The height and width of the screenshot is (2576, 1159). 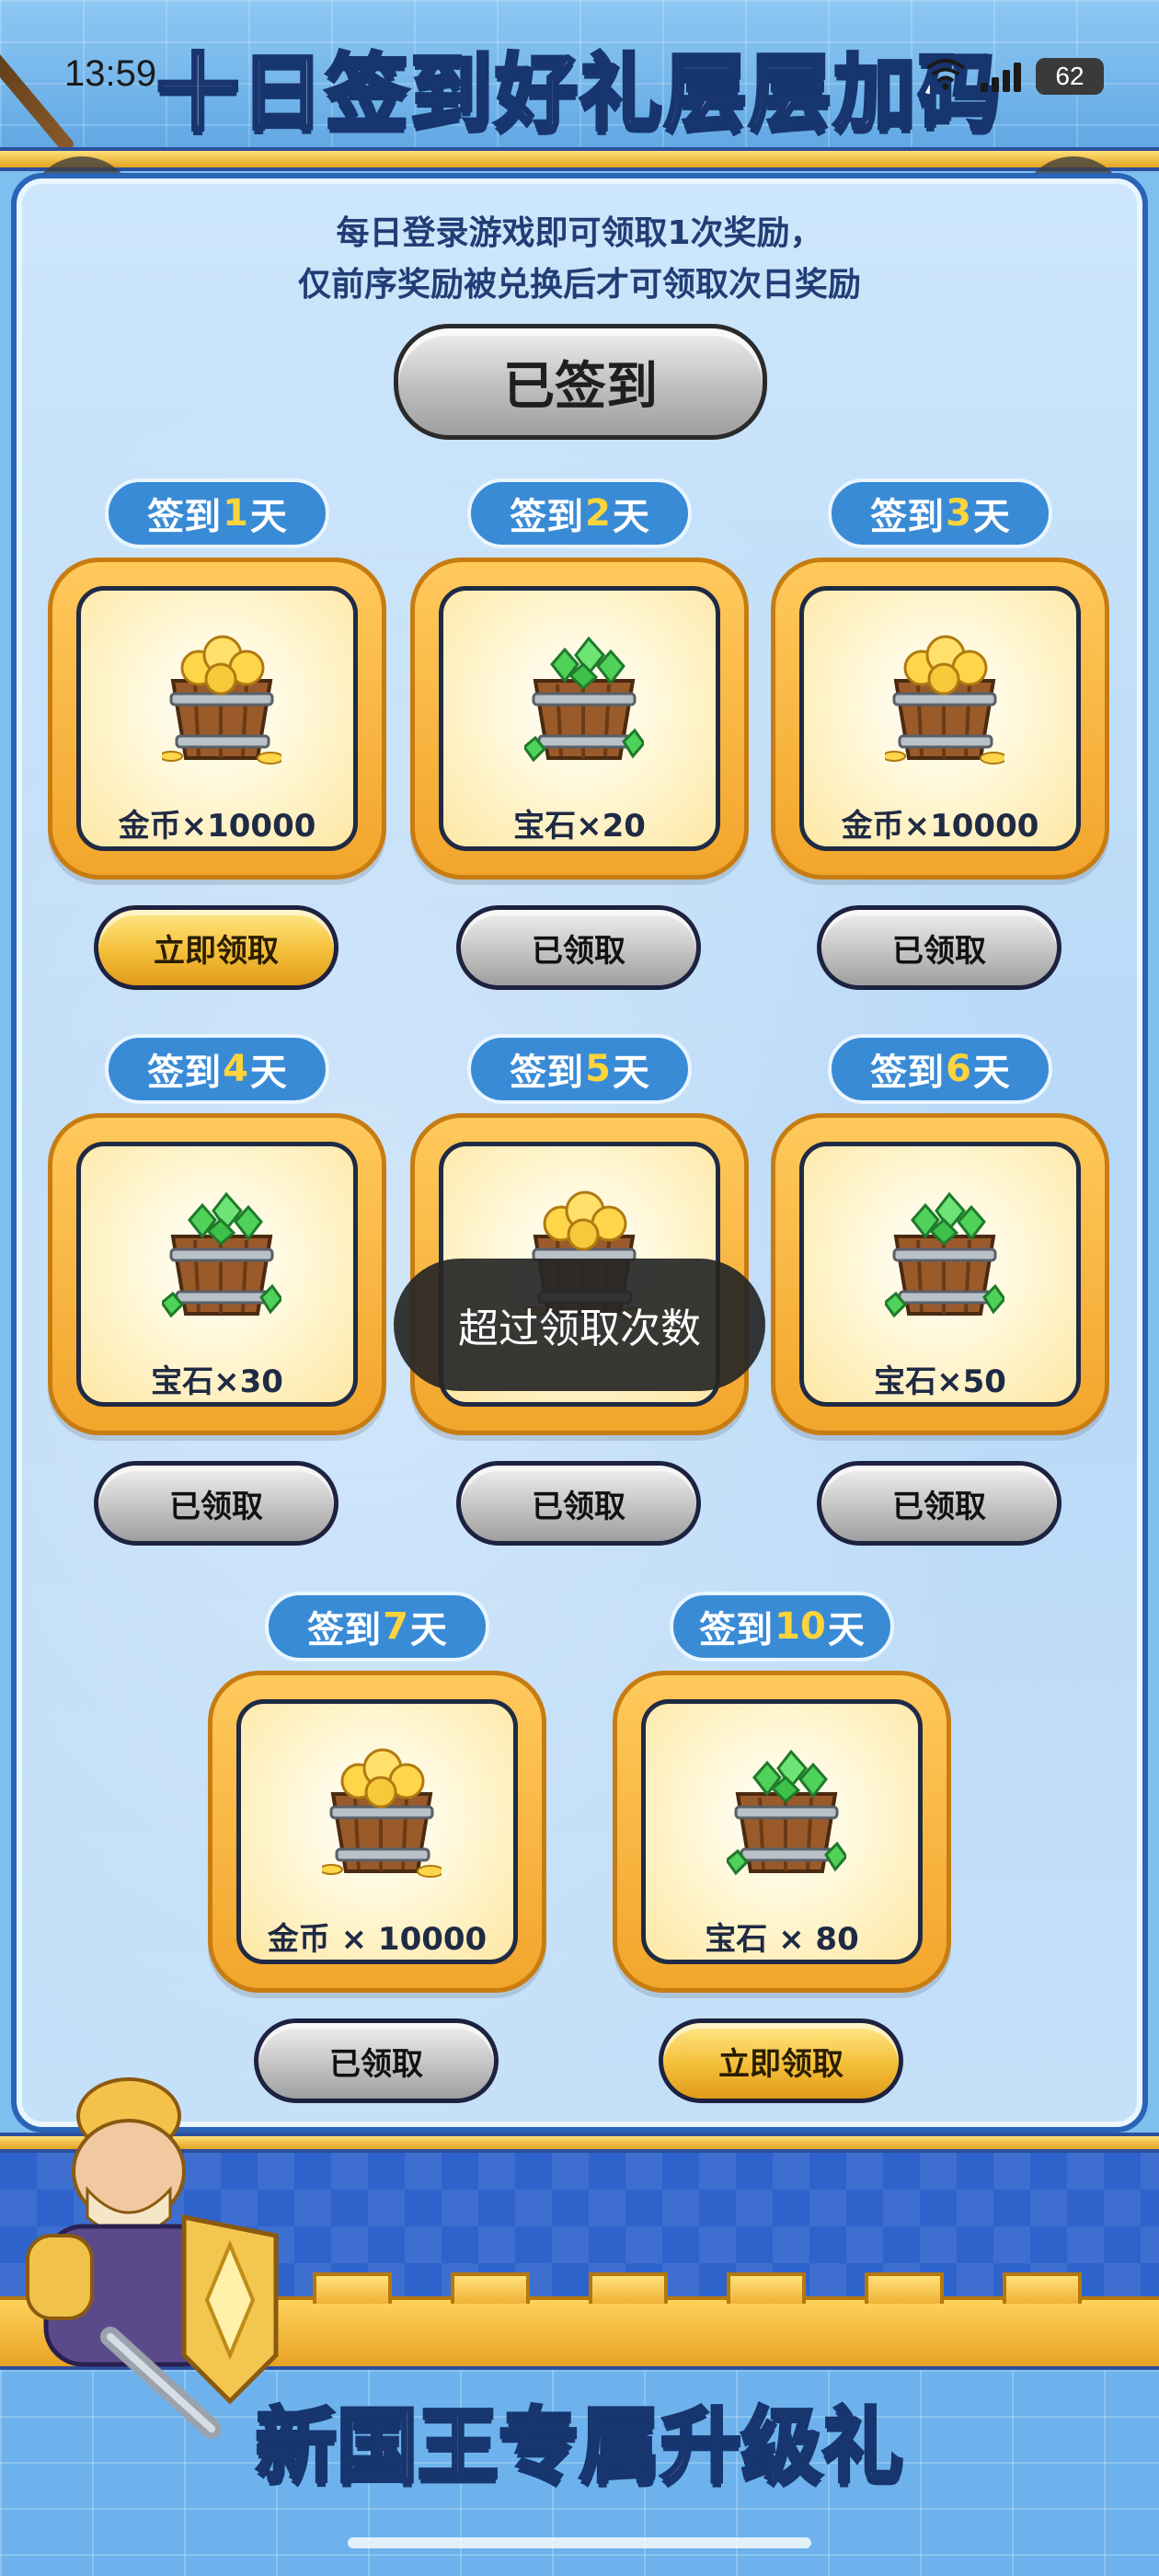 I want to click on day-label-number: 6, so click(x=958, y=1069).